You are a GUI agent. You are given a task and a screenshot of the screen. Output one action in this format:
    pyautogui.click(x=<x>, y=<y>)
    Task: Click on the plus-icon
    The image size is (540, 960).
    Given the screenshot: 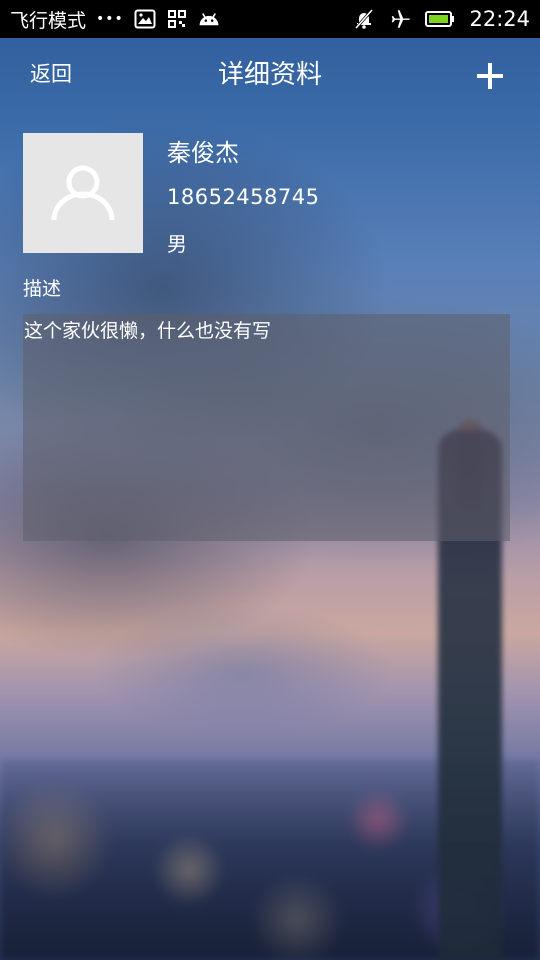 What is the action you would take?
    pyautogui.click(x=490, y=76)
    